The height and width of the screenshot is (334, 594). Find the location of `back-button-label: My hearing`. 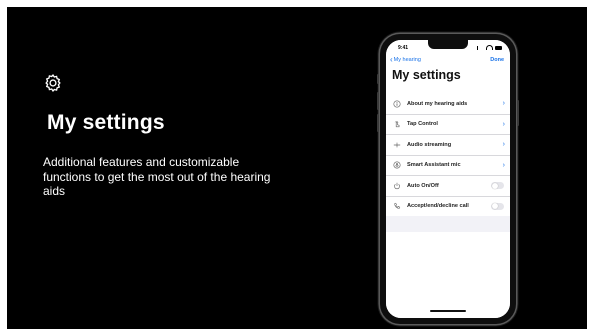

back-button-label: My hearing is located at coordinates (407, 60).